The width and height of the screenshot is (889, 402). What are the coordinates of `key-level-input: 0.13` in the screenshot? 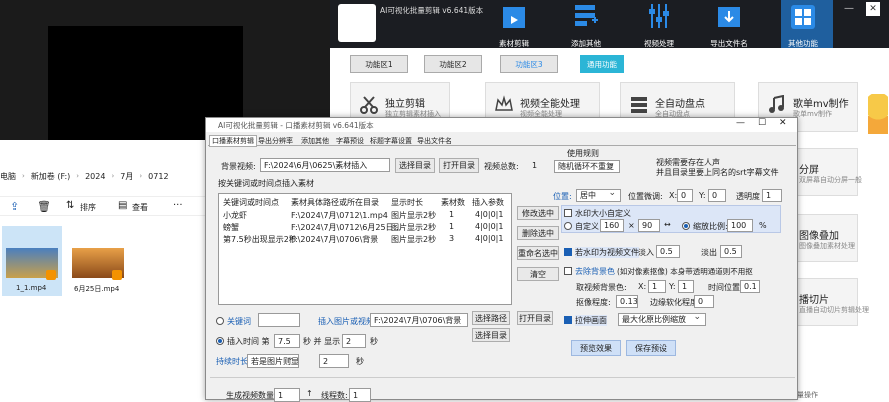 It's located at (627, 301).